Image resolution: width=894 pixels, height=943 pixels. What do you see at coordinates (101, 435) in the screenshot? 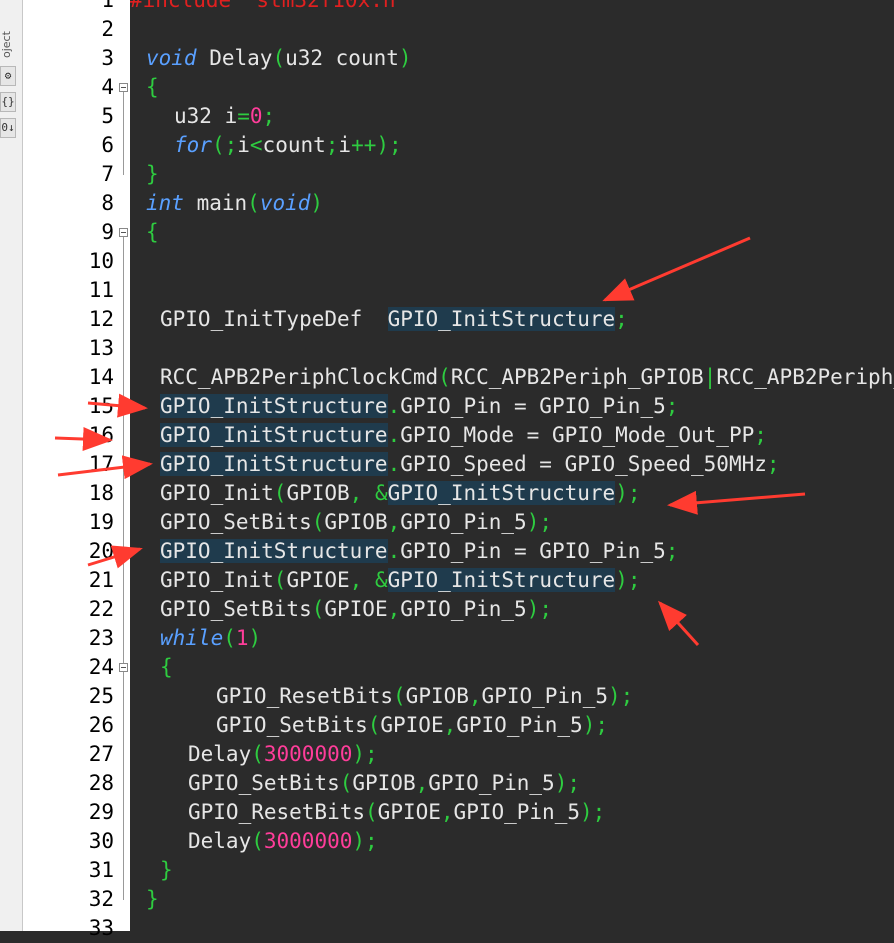
I see `line-number: 16` at bounding box center [101, 435].